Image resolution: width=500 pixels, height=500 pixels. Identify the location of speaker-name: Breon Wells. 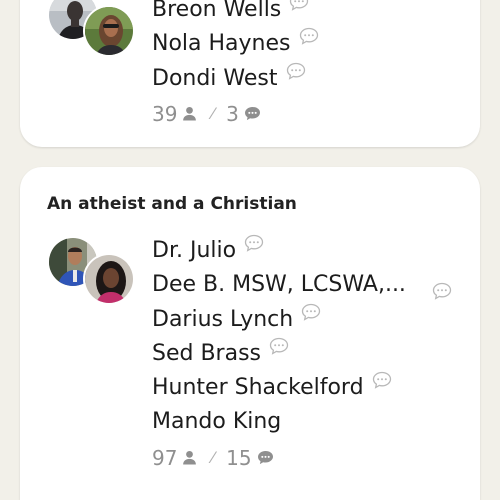
(217, 11).